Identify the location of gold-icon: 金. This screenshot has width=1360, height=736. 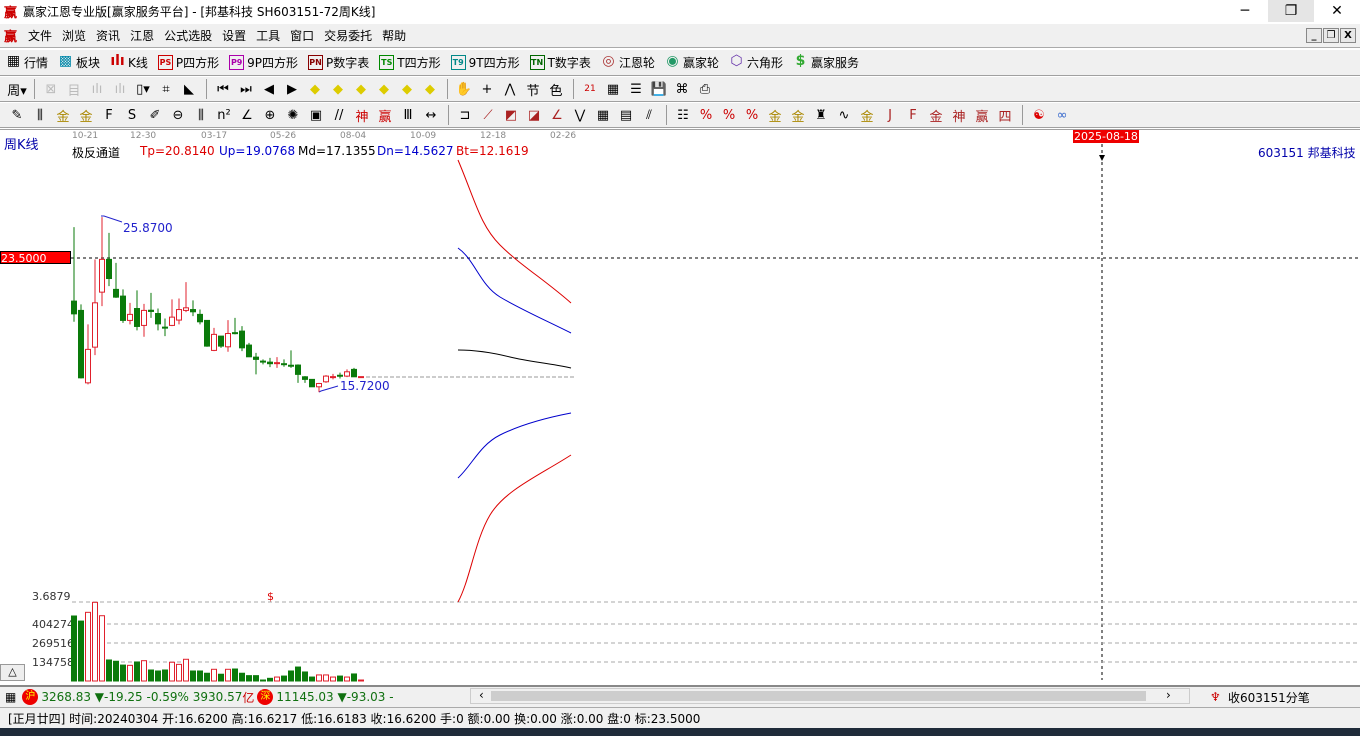
(63, 115).